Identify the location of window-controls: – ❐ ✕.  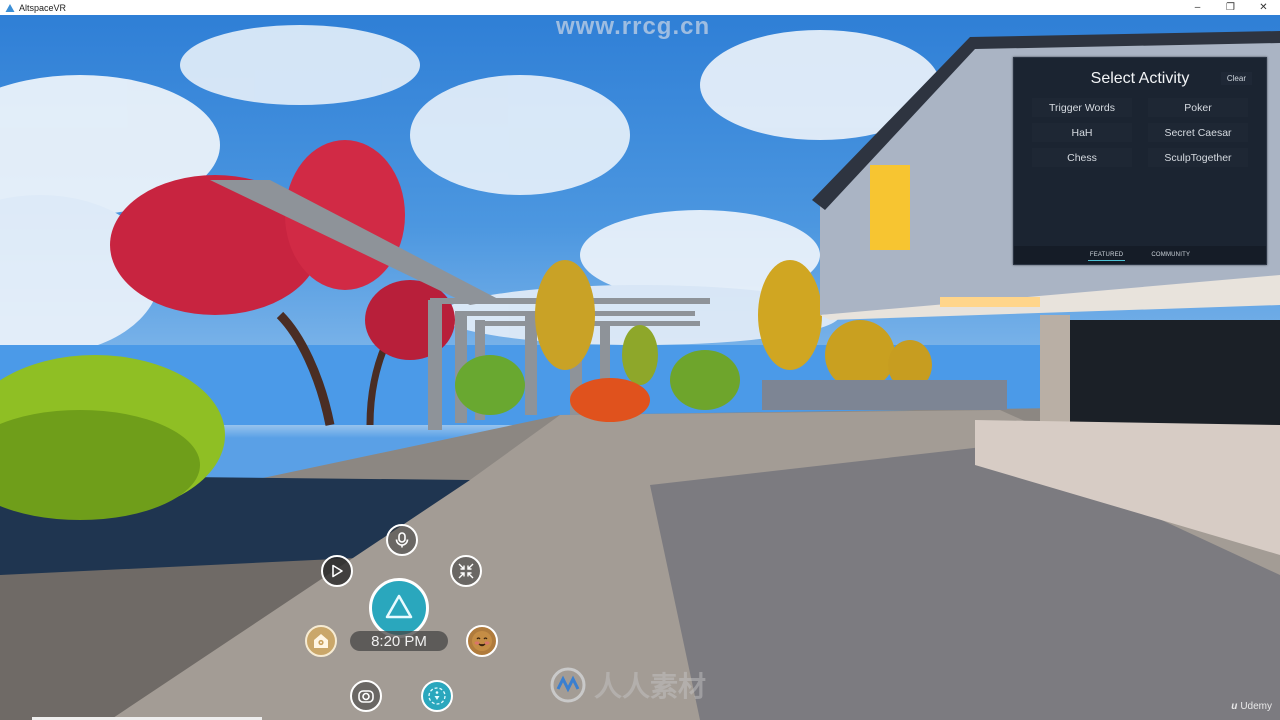
(1230, 7).